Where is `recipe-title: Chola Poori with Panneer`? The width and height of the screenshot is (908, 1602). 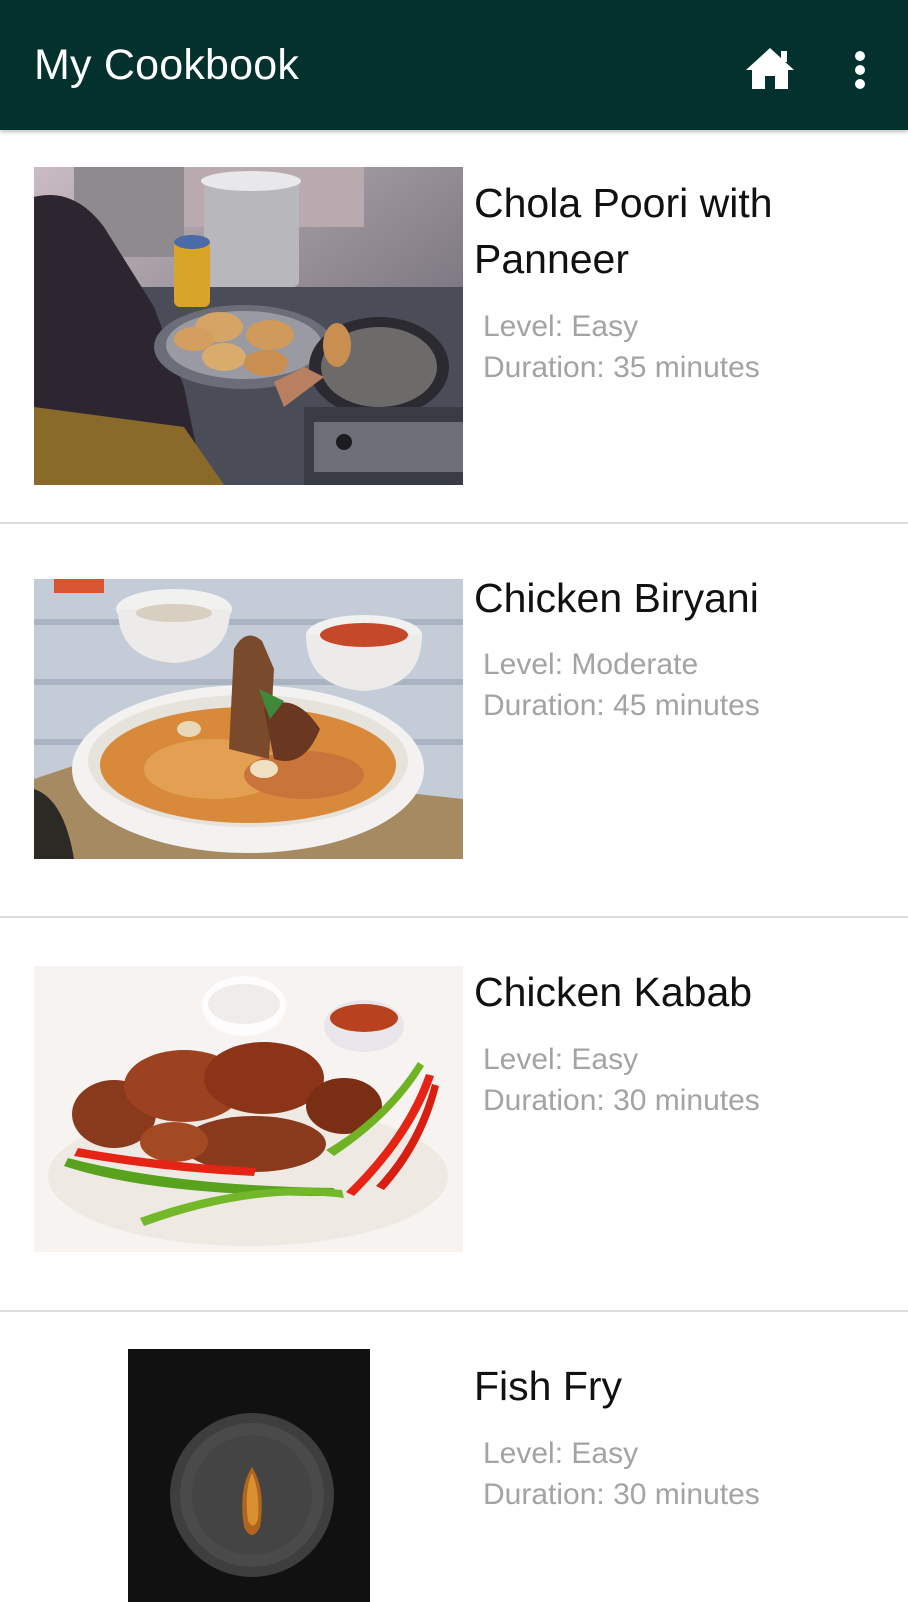
recipe-title: Chola Poori with Panneer is located at coordinates (623, 231).